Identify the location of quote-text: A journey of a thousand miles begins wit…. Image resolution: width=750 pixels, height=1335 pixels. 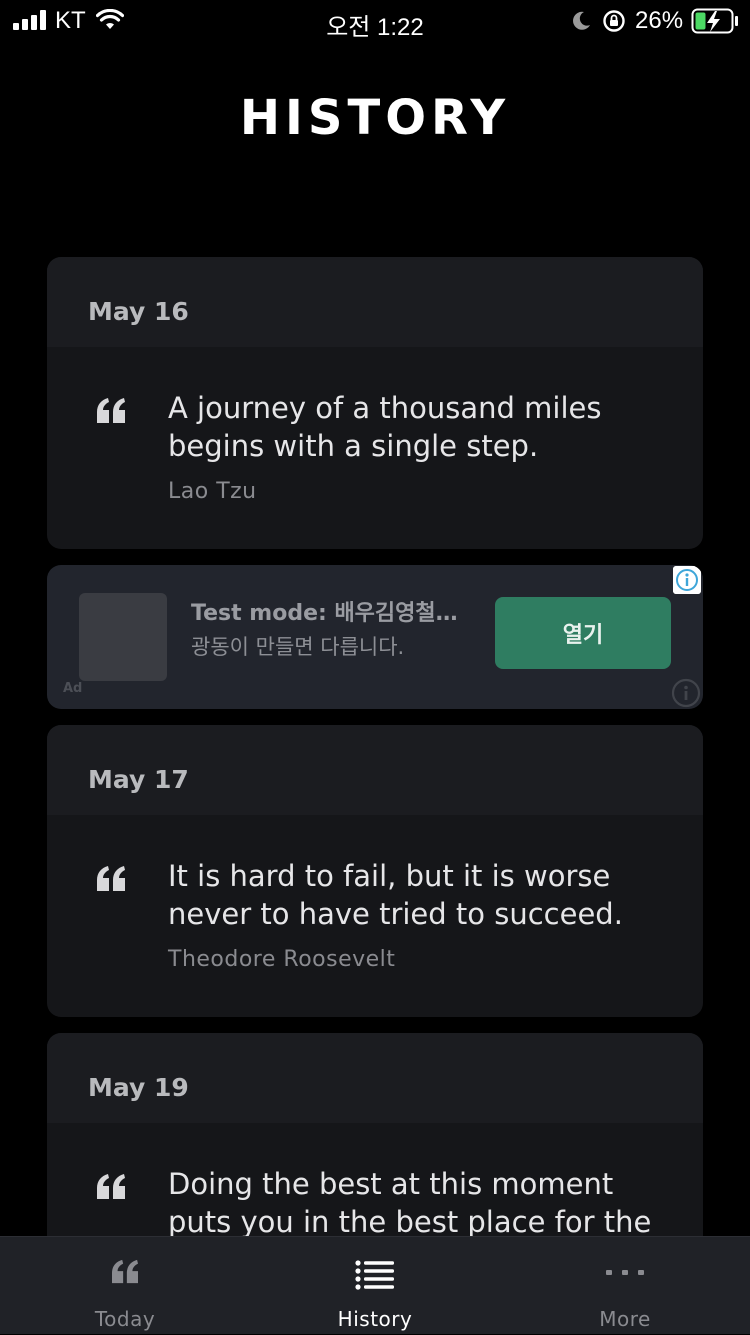
(385, 427).